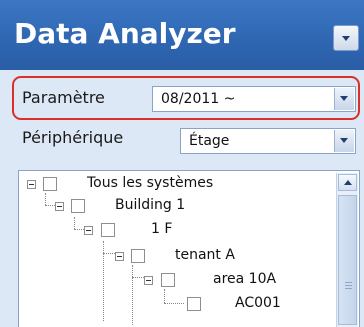  Describe the element at coordinates (179, 277) in the screenshot. I see `tree-node: area 10A` at that location.